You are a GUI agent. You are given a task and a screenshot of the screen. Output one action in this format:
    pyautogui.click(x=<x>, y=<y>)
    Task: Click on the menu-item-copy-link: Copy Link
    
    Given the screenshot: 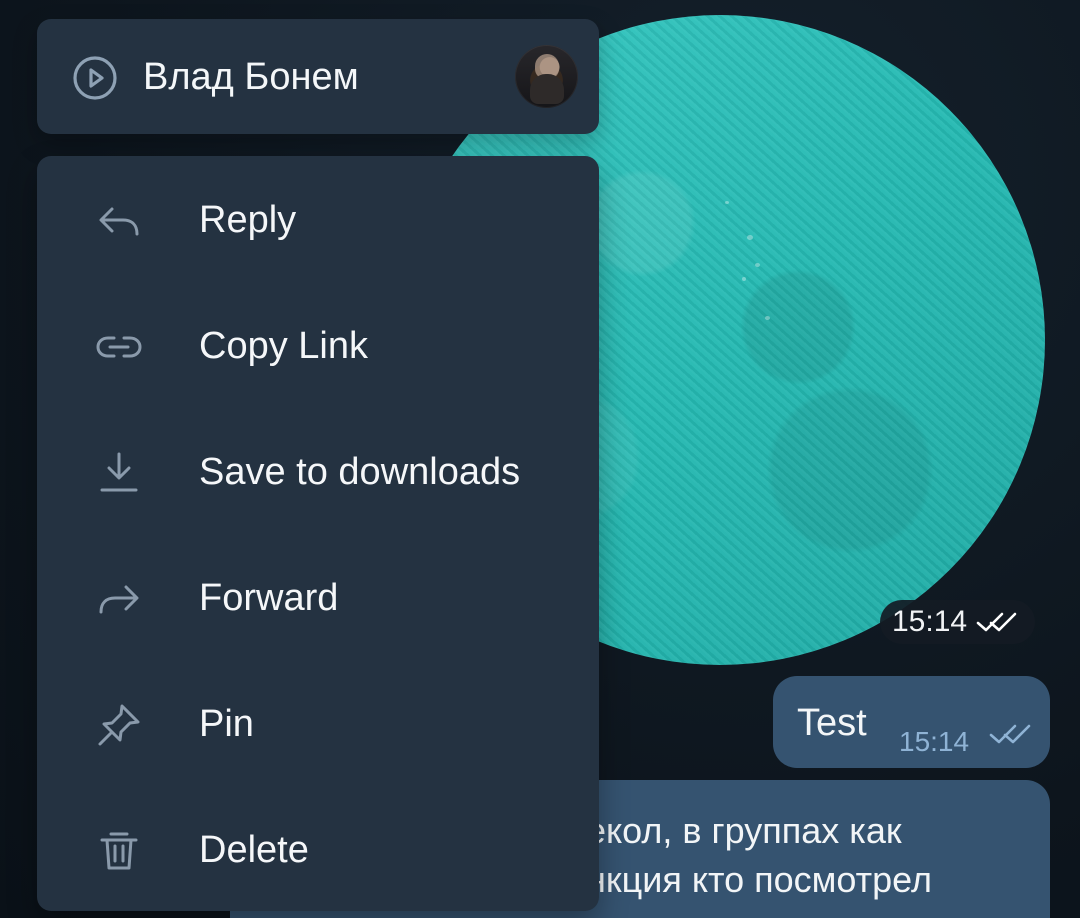 What is the action you would take?
    pyautogui.click(x=318, y=345)
    